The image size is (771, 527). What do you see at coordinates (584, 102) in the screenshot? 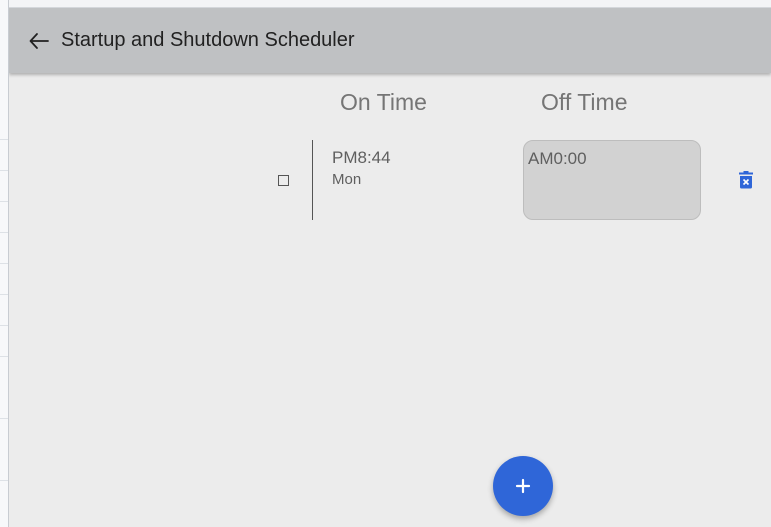
I see `off-time-column-header: Off Time` at bounding box center [584, 102].